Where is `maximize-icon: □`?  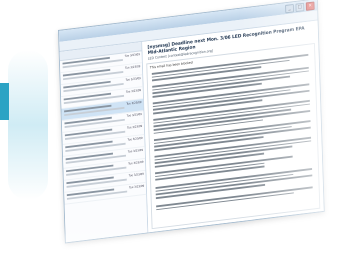 maximize-icon: □ is located at coordinates (300, 7).